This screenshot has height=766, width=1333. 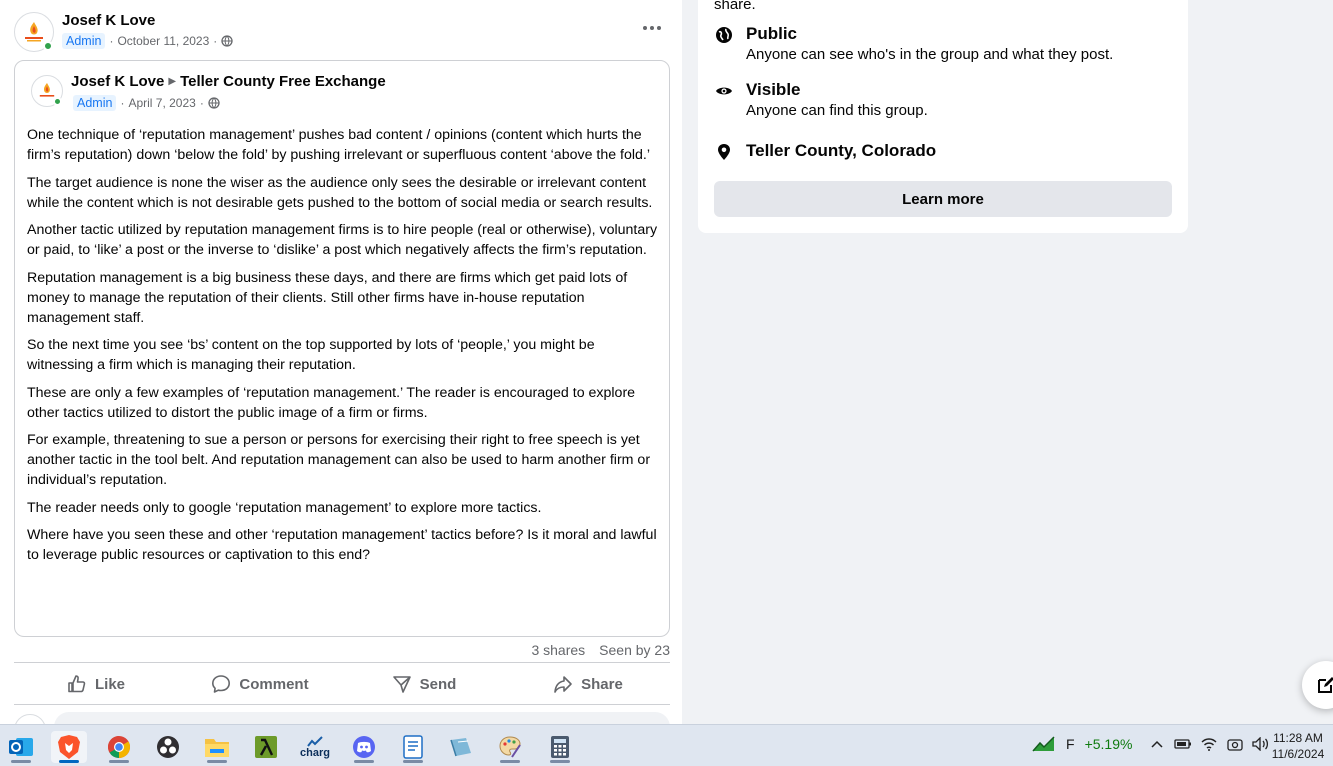 I want to click on notepad-icon, so click(x=413, y=747).